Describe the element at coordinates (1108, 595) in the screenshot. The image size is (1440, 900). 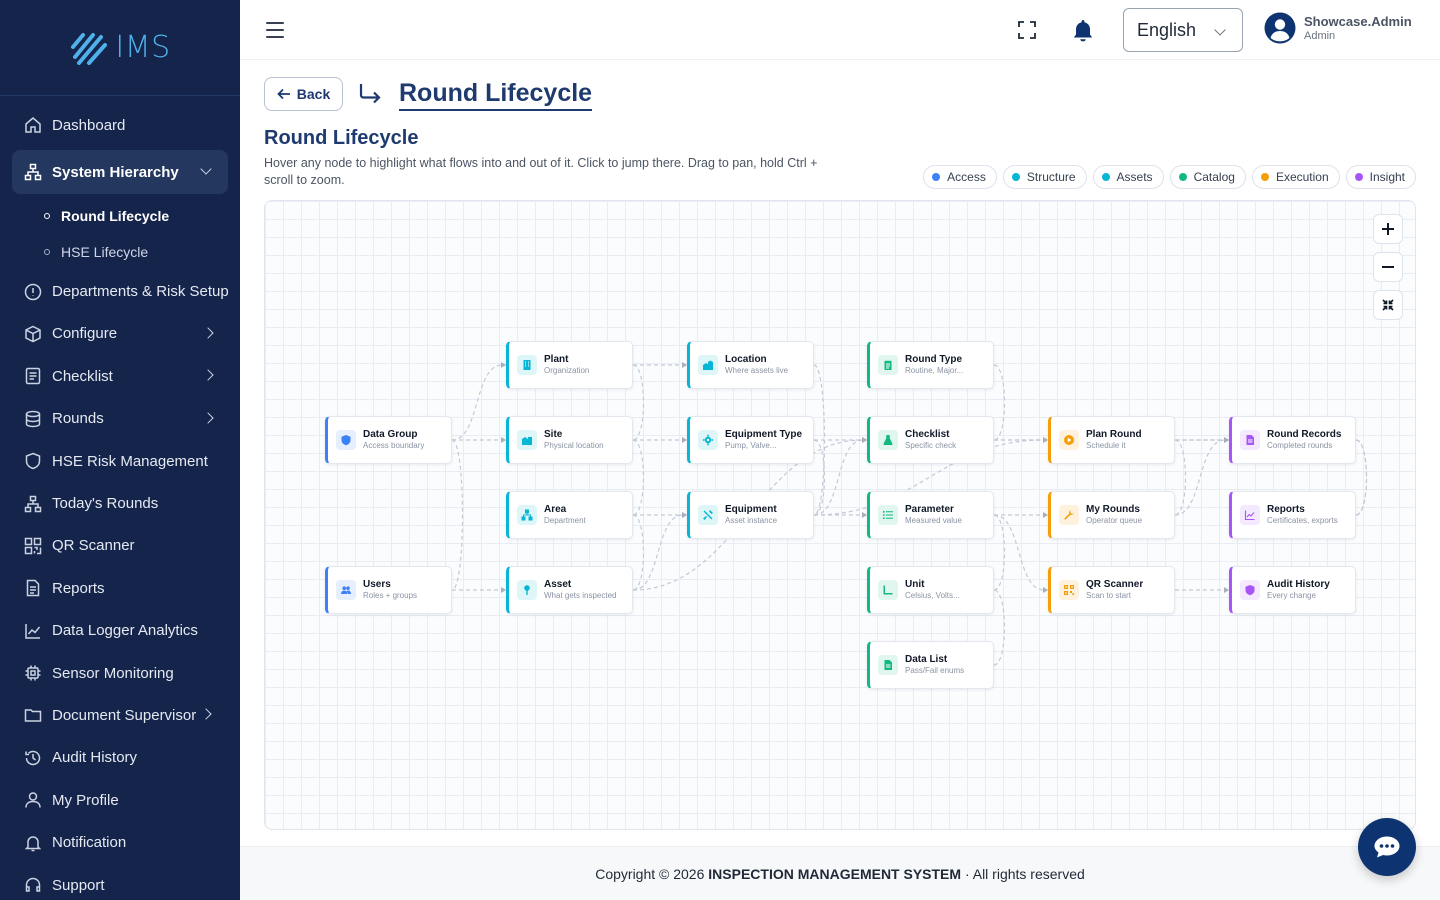
I see `node-subtitle: Scan to start` at that location.